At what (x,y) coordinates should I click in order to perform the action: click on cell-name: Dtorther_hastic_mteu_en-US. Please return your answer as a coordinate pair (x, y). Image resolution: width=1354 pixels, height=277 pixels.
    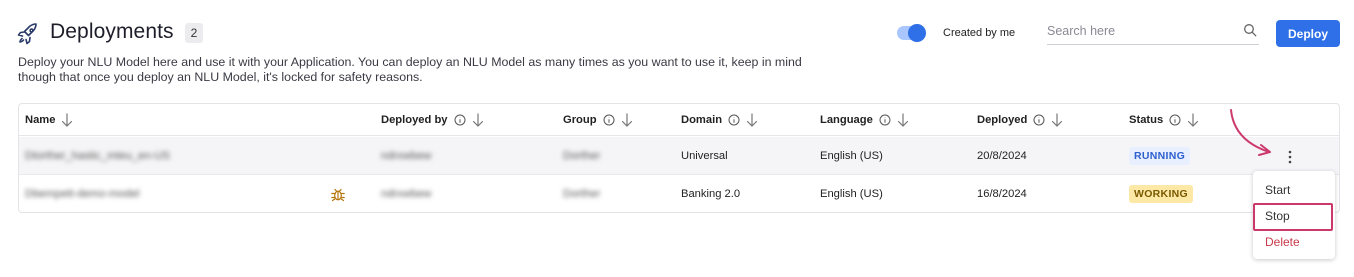
    Looking at the image, I should click on (97, 156).